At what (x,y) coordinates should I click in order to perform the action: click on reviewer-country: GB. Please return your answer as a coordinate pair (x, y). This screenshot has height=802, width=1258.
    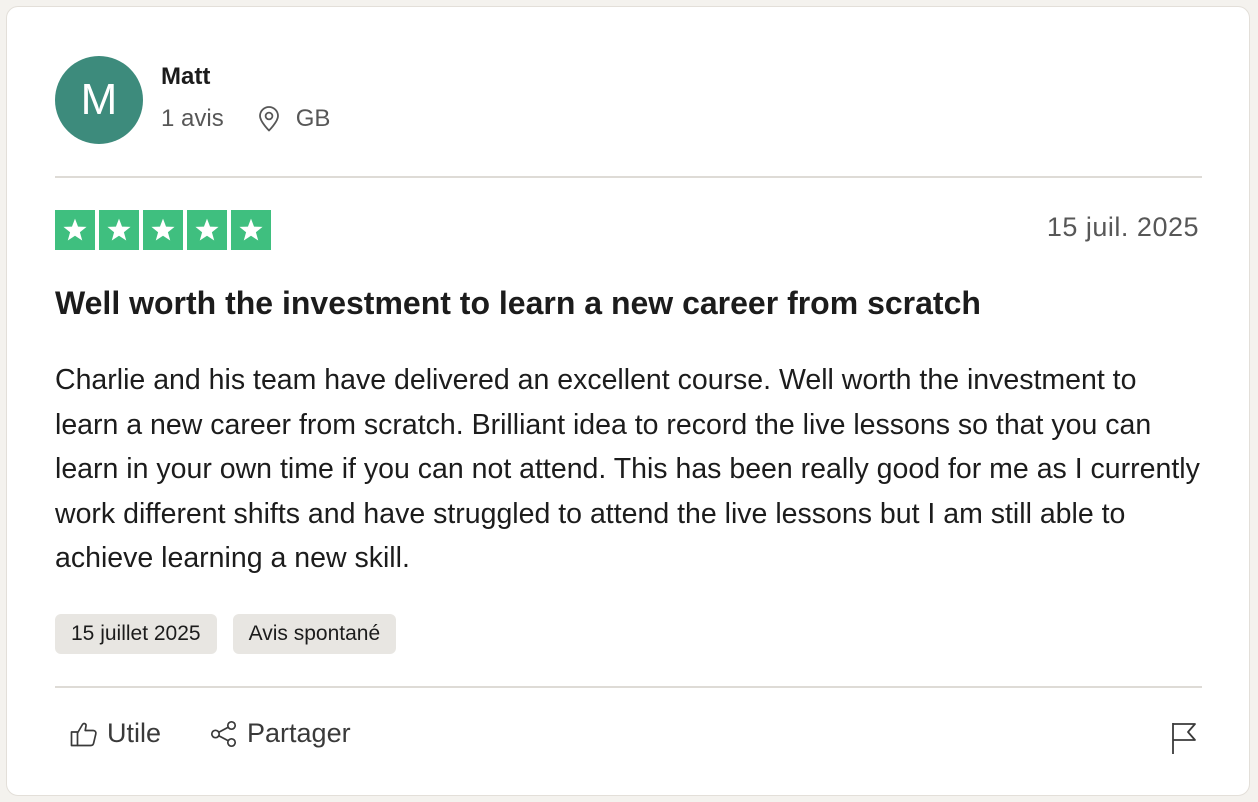
    Looking at the image, I should click on (313, 118).